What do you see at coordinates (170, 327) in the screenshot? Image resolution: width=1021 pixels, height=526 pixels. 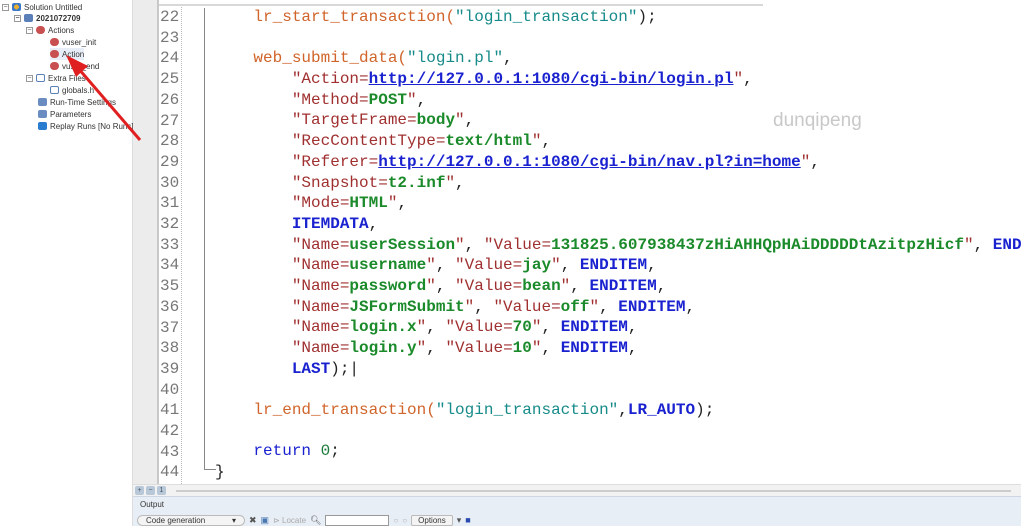 I see `line-number: 37` at bounding box center [170, 327].